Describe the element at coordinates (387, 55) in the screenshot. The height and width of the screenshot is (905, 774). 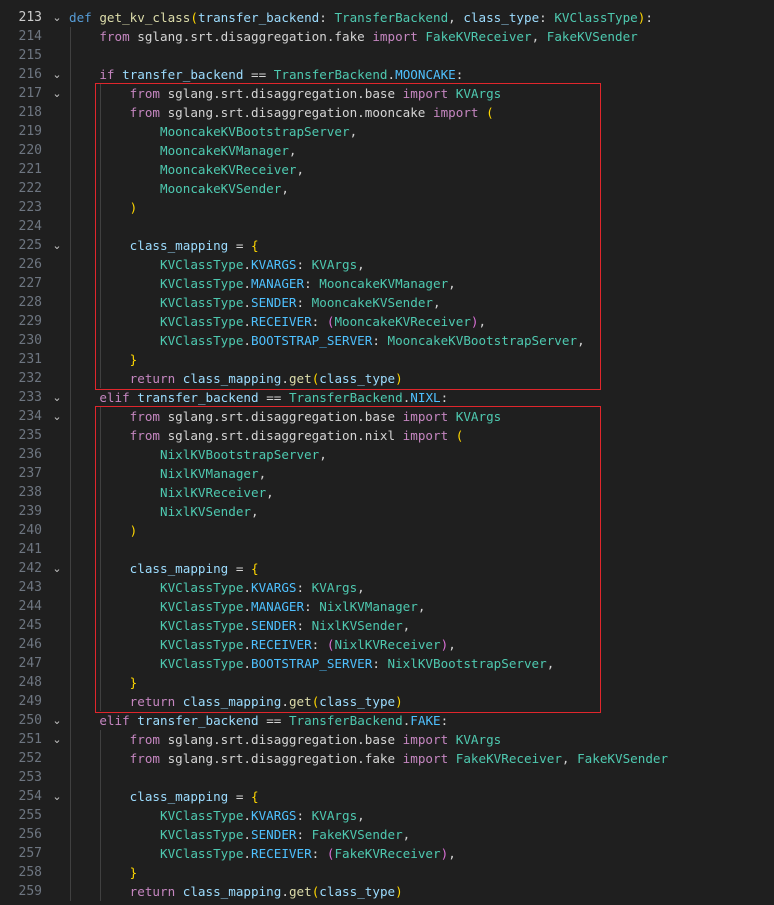
I see `code-line: 215` at that location.